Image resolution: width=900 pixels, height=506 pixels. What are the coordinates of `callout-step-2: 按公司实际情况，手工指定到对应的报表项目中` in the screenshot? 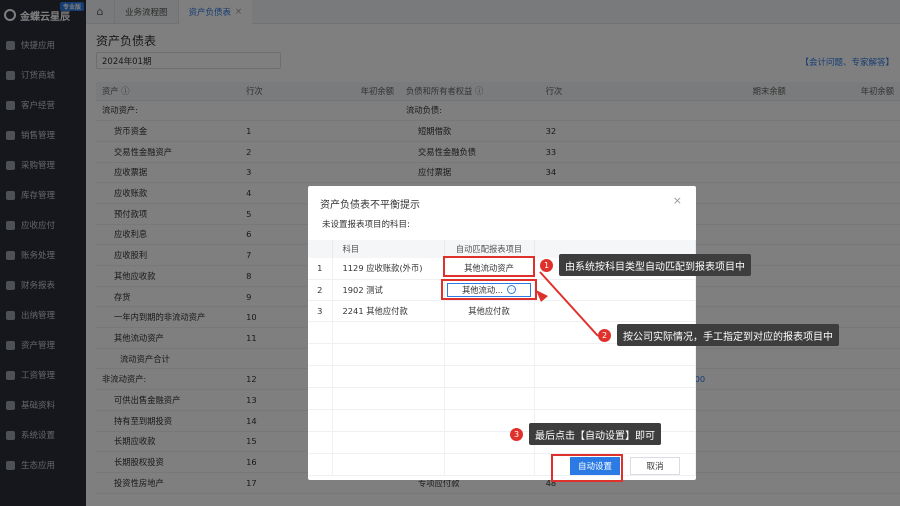 It's located at (728, 335).